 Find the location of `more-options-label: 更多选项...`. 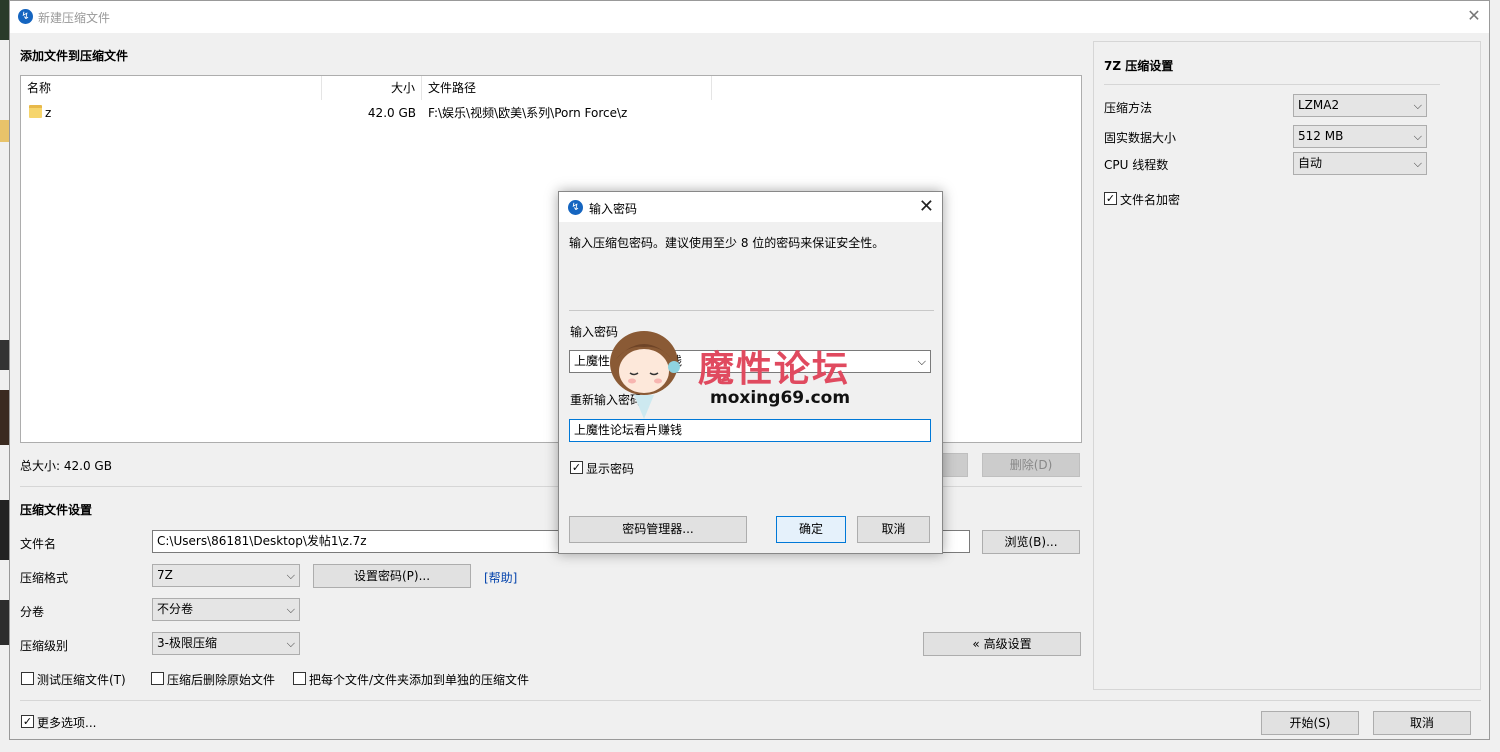

more-options-label: 更多选项... is located at coordinates (67, 723).